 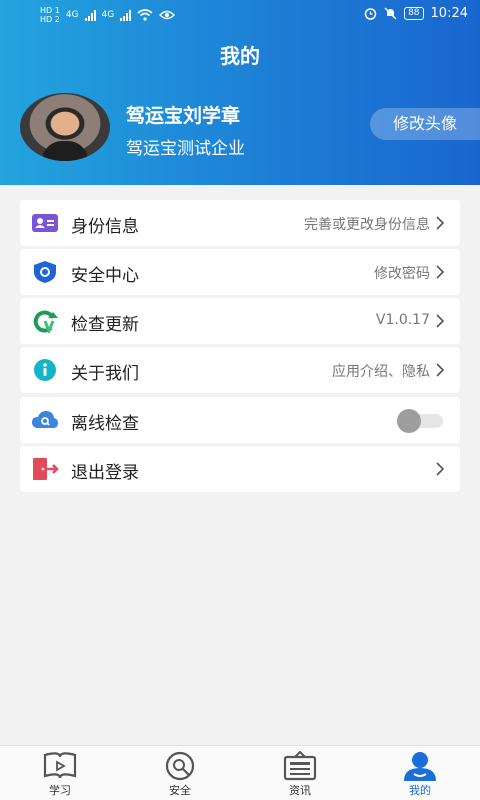 I want to click on menu-label: 安全中心, so click(x=105, y=276).